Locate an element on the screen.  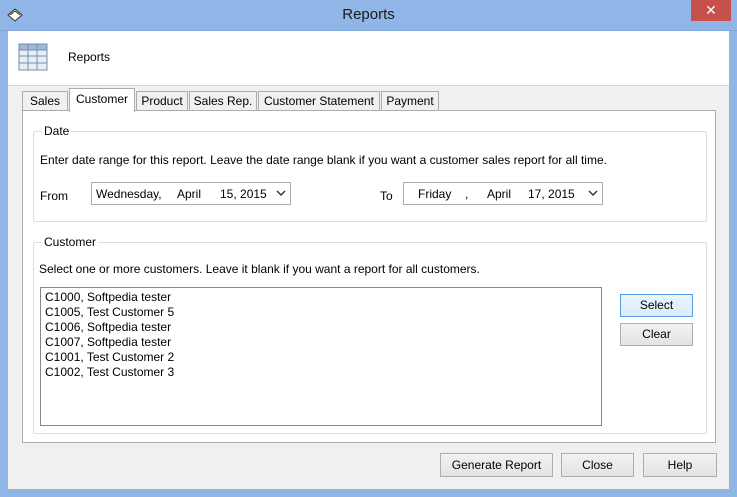
tab-payment: Payment is located at coordinates (410, 101).